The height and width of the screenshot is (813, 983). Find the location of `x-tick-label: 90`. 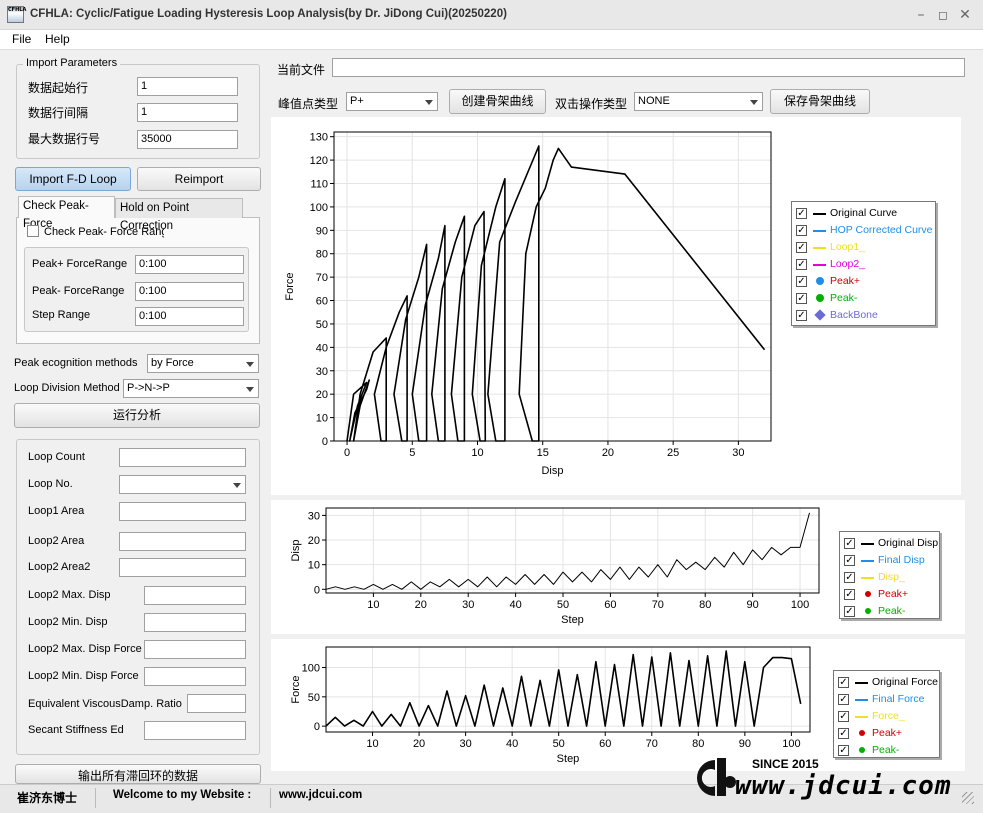

x-tick-label: 90 is located at coordinates (745, 744).